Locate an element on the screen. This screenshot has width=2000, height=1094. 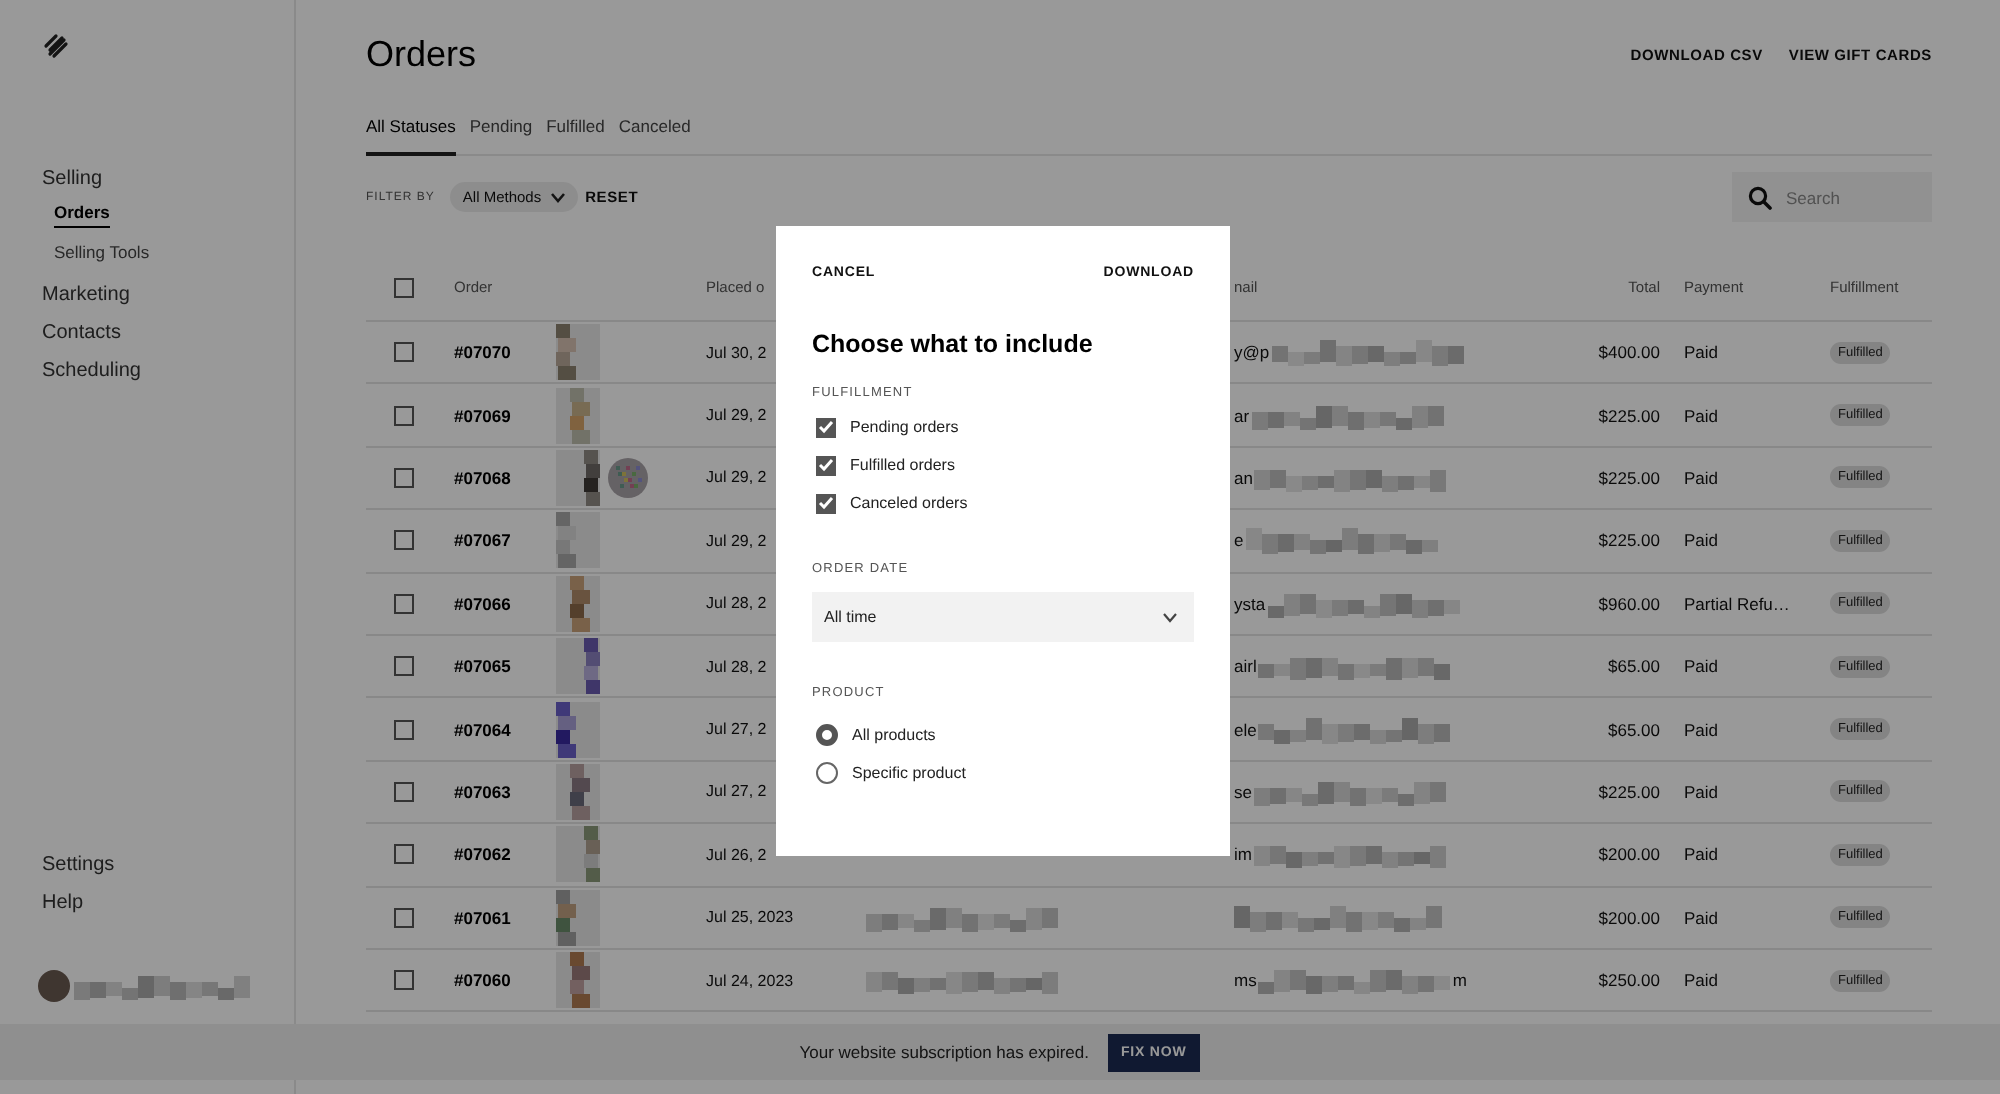
option-label: Pending orders is located at coordinates (904, 427).